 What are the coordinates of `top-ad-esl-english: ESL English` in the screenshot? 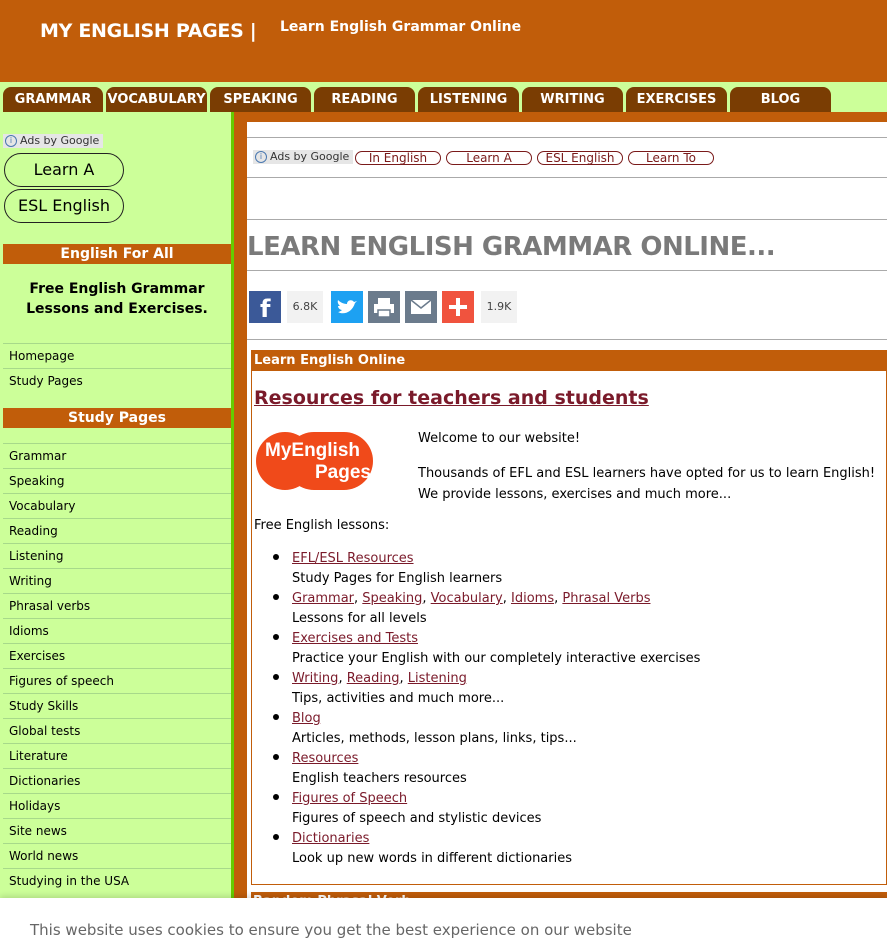 It's located at (580, 158).